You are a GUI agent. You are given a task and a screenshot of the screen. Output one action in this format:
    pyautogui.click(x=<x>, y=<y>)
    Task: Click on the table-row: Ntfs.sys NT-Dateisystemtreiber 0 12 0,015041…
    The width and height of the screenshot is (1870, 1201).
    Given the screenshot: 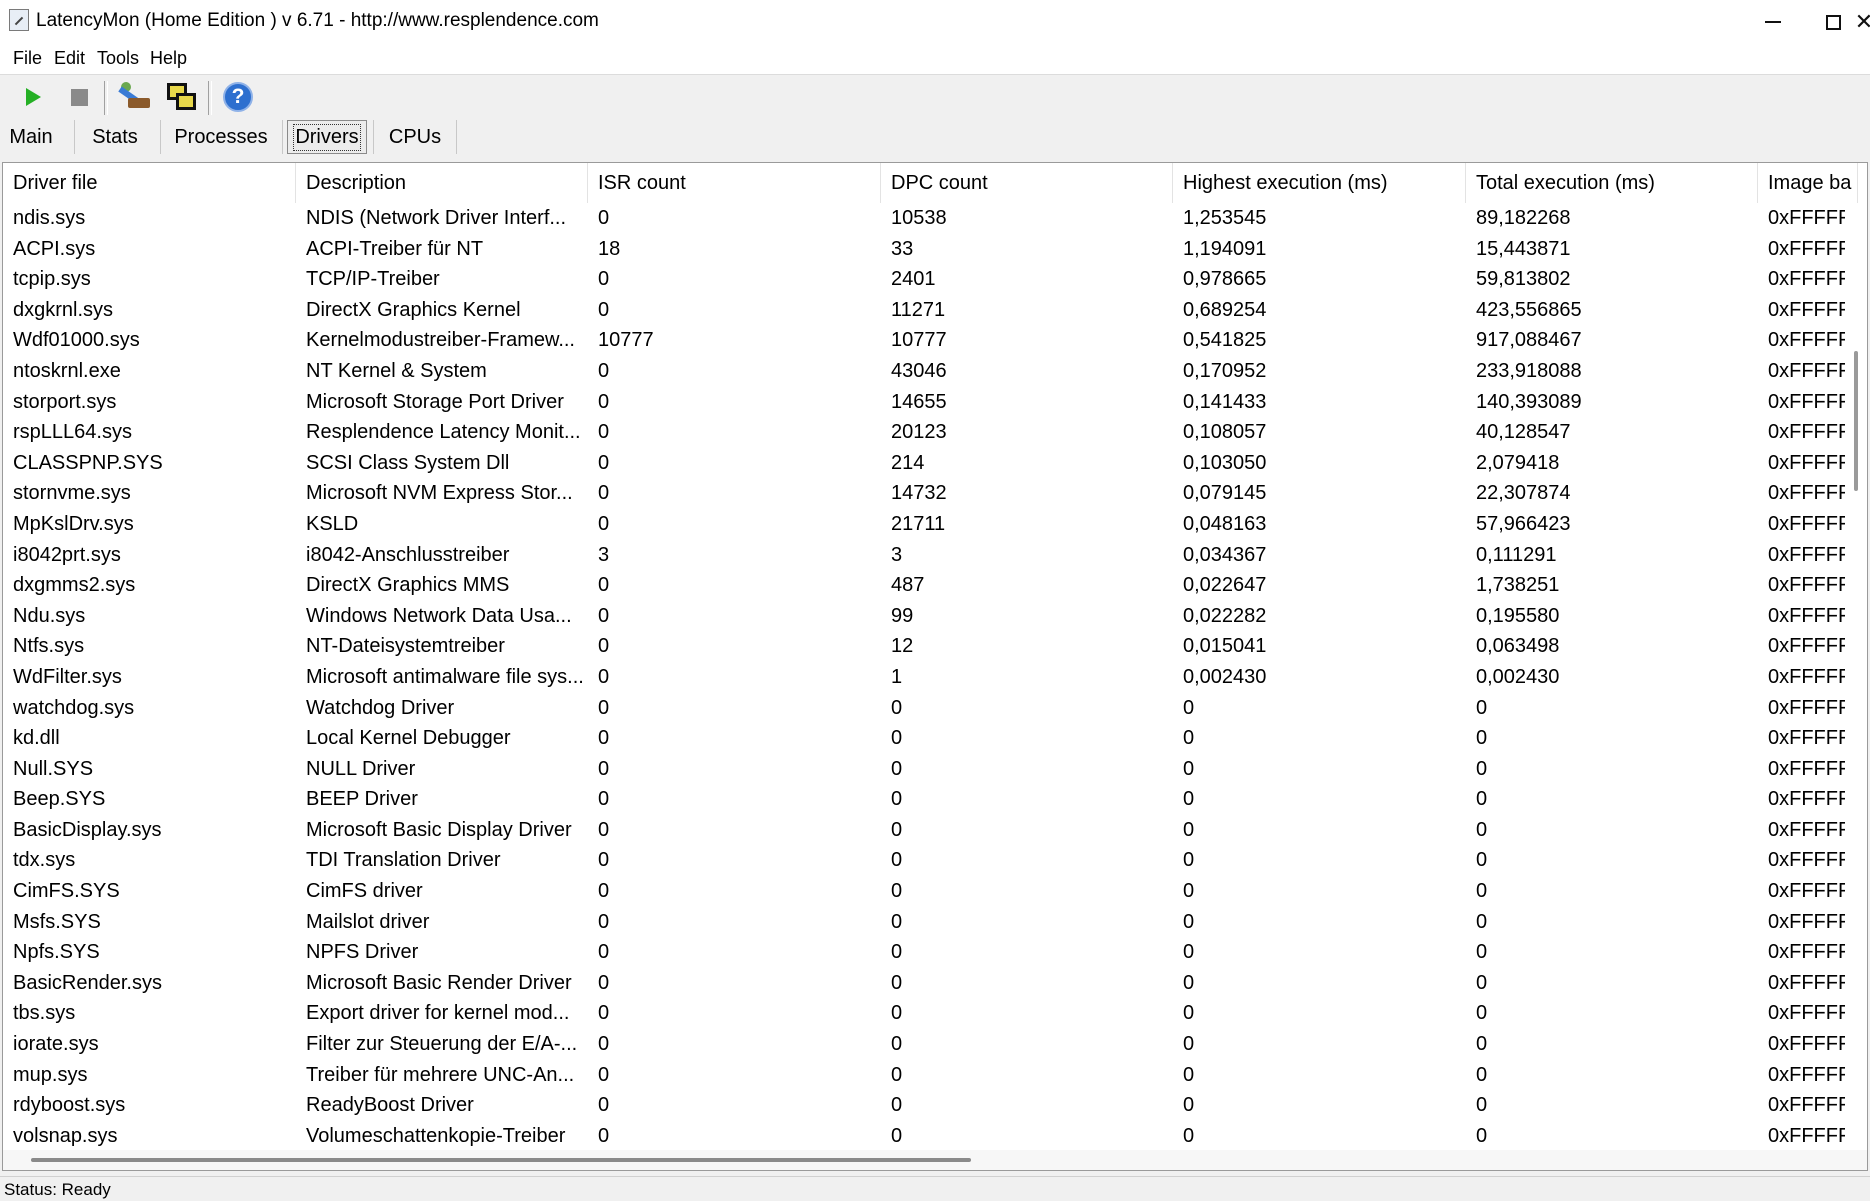 What is the action you would take?
    pyautogui.click(x=935, y=646)
    